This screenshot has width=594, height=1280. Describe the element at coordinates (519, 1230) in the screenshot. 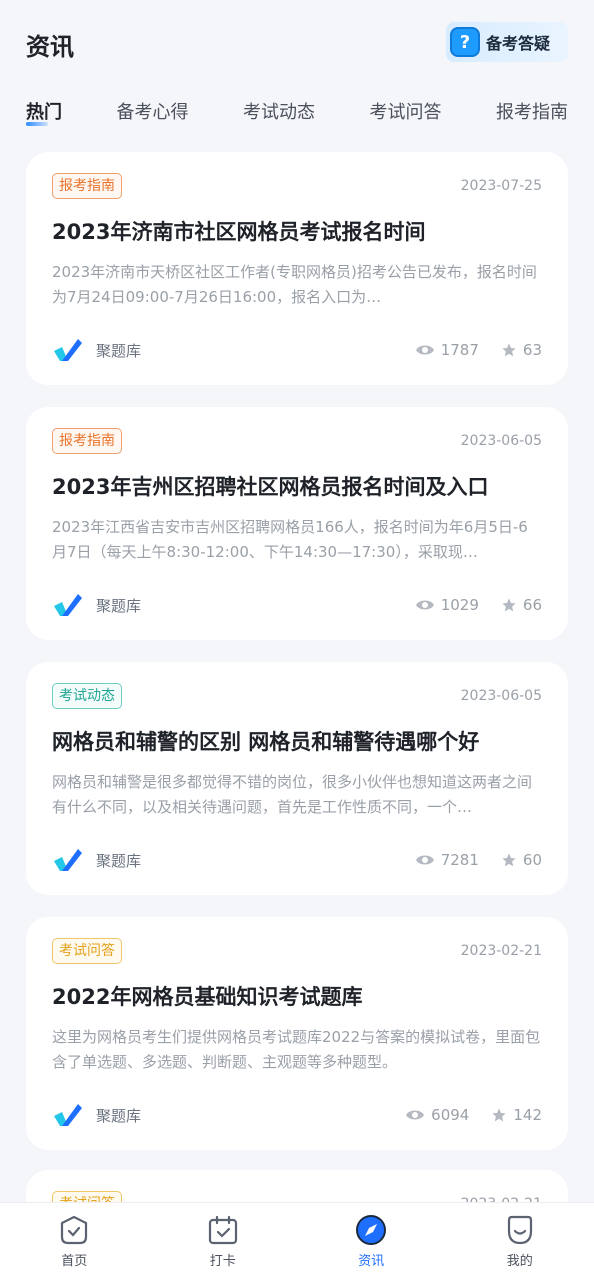

I see `profile-icon` at that location.